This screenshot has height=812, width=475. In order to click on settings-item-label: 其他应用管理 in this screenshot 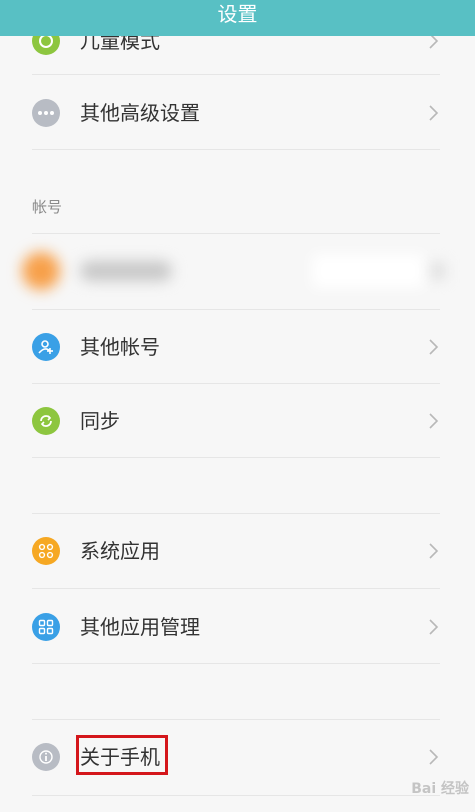, I will do `click(140, 627)`.